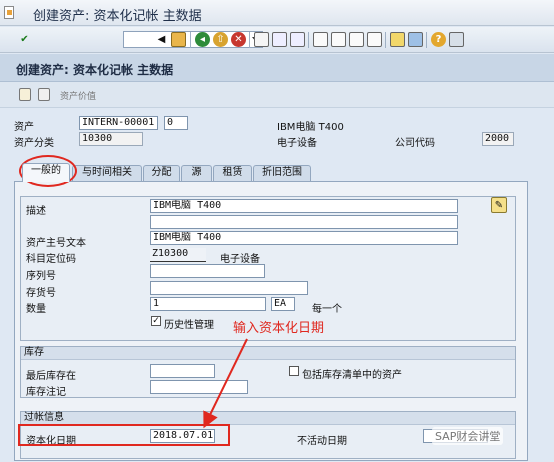 The width and height of the screenshot is (554, 462). What do you see at coordinates (9, 12) in the screenshot?
I see `sap-document-icon` at bounding box center [9, 12].